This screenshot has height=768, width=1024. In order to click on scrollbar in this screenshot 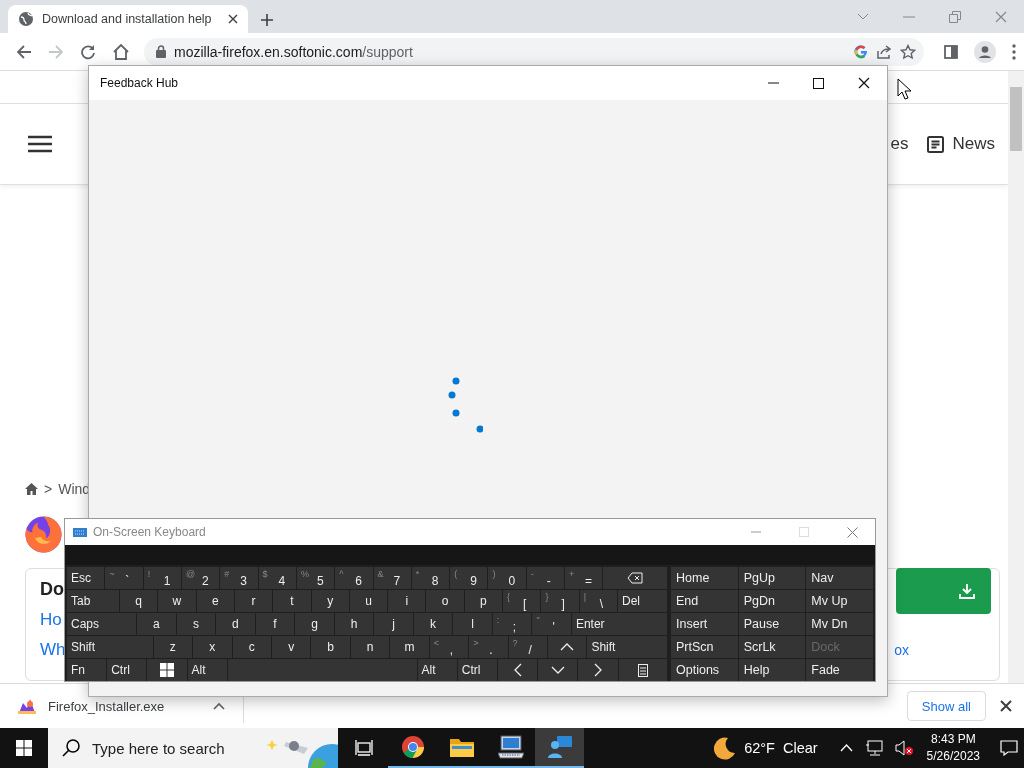, I will do `click(1016, 377)`.